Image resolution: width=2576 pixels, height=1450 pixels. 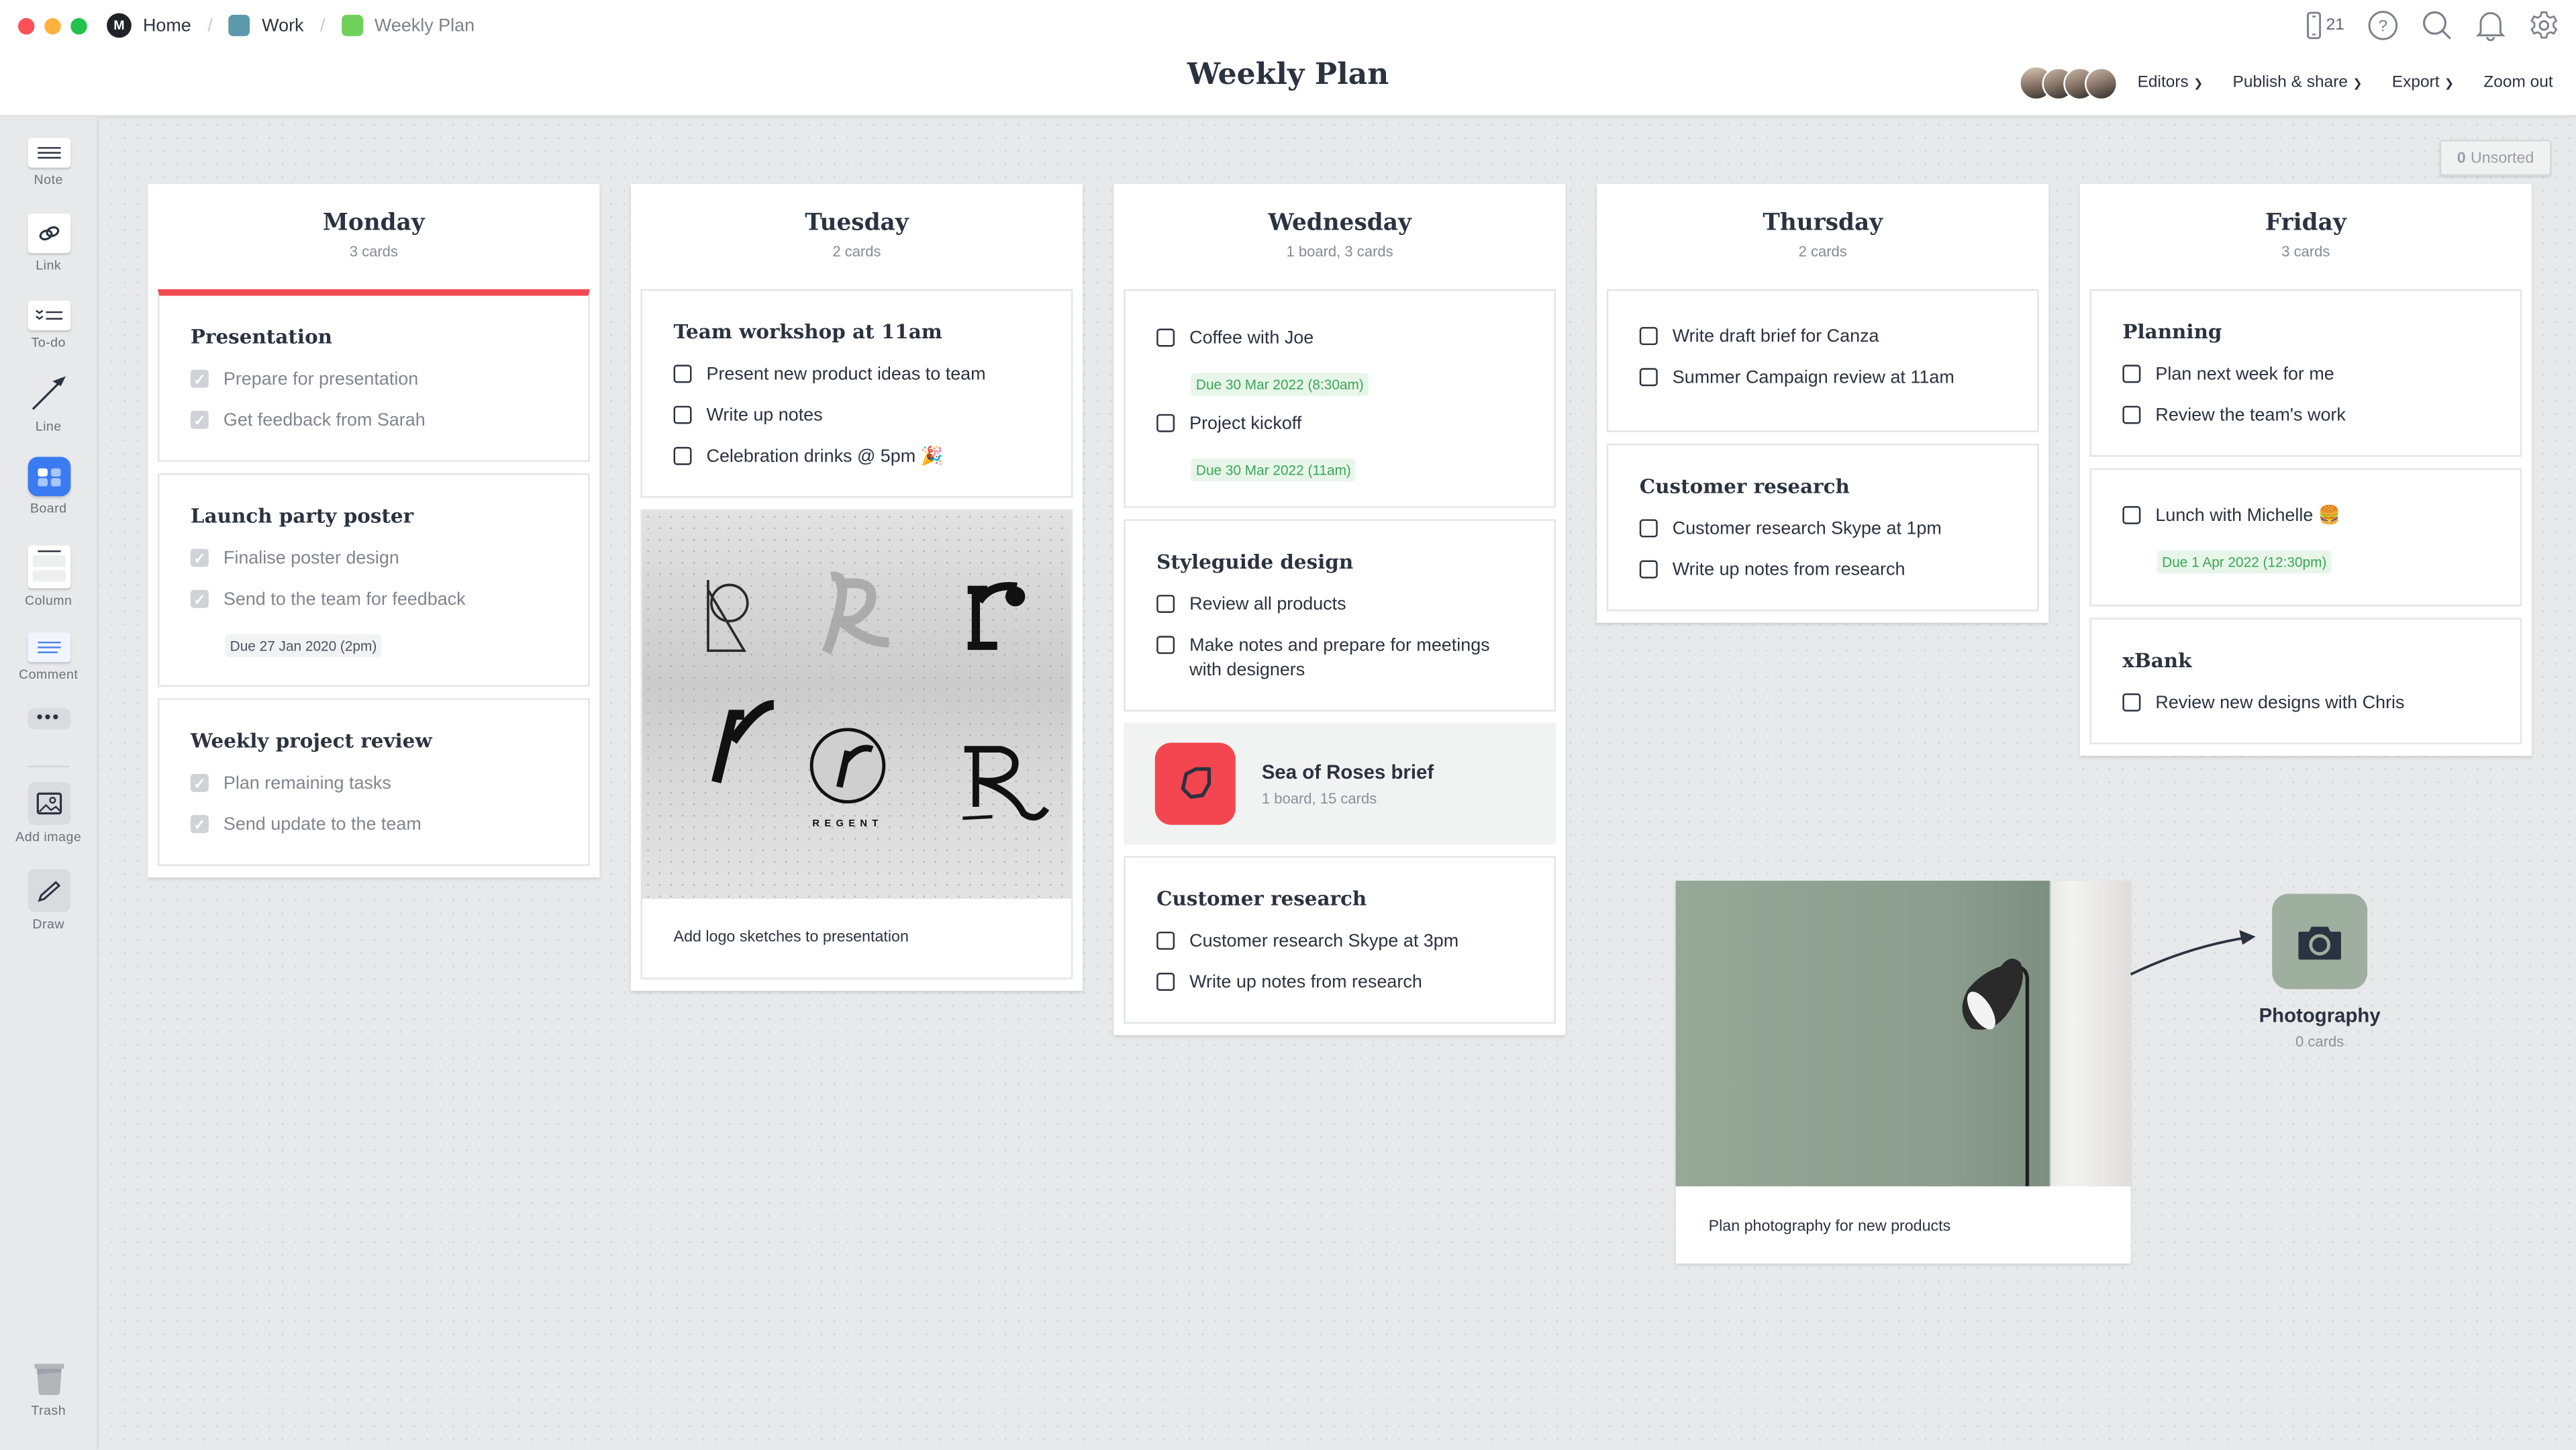 I want to click on tool-draw: Draw, so click(x=48, y=900).